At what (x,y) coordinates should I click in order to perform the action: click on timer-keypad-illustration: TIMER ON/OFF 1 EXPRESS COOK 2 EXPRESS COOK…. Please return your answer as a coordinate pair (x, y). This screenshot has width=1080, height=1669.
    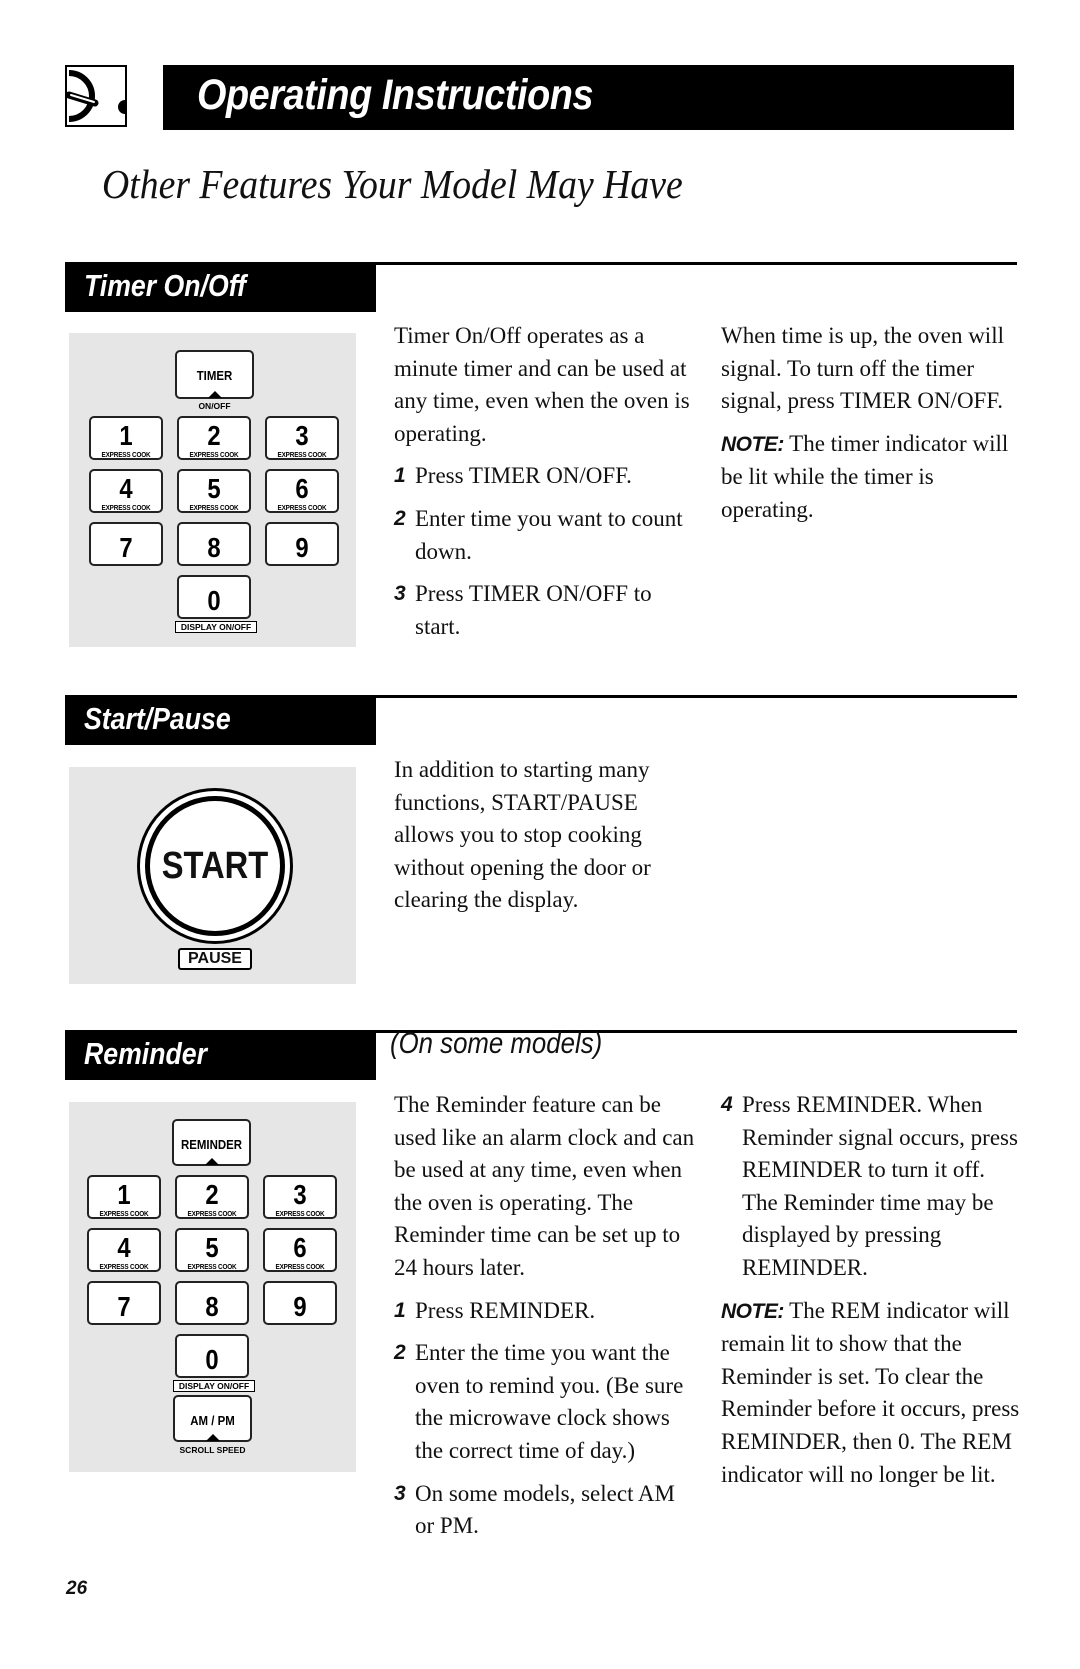
    Looking at the image, I should click on (212, 490).